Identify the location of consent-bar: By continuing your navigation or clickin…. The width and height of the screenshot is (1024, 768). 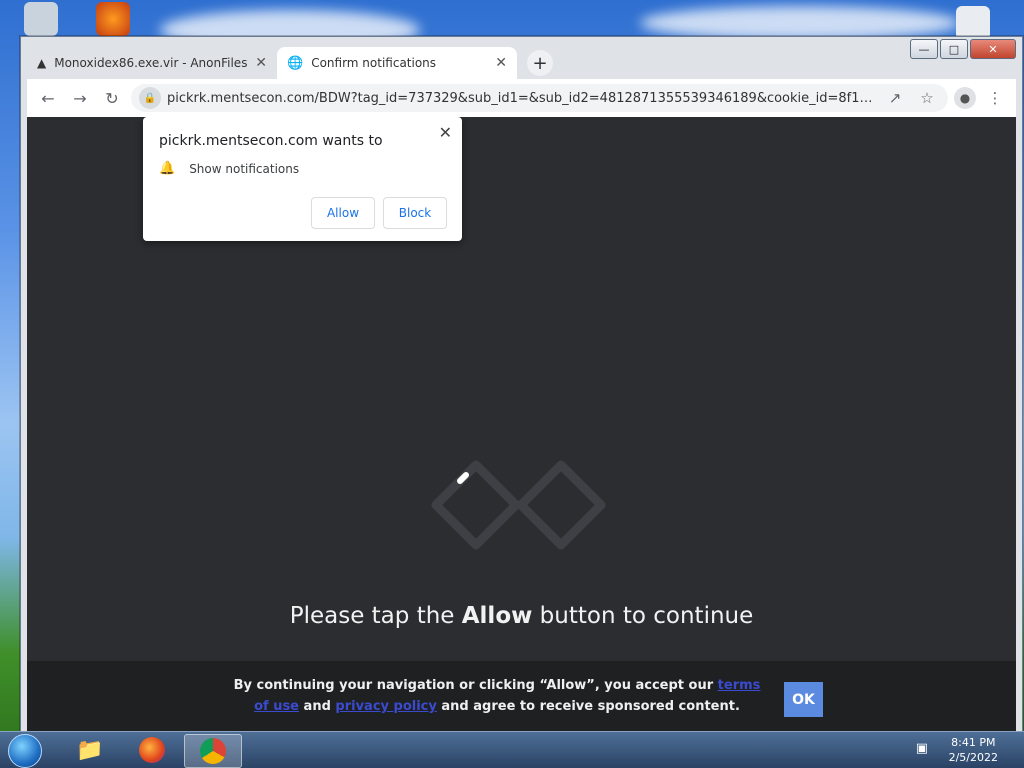
(521, 697).